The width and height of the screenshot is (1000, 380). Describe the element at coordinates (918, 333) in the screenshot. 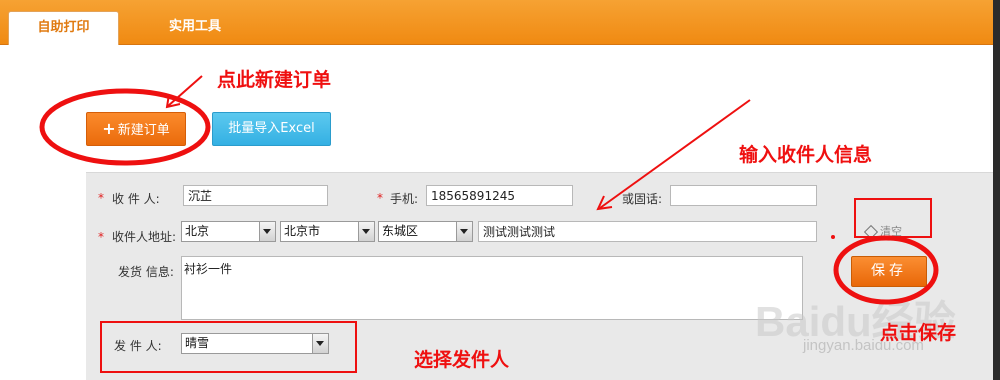

I see `annotation-click-save: 点击保存` at that location.